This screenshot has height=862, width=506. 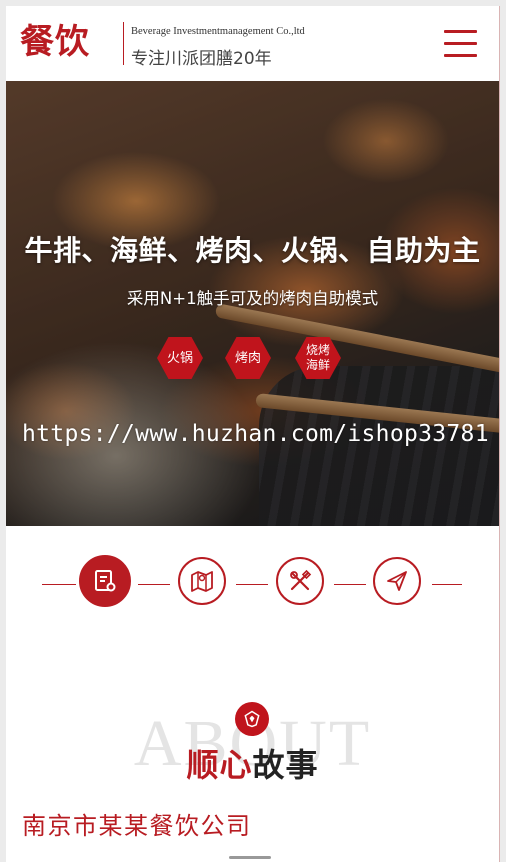 What do you see at coordinates (252, 298) in the screenshot?
I see `hero-subtitle: 采用N+1触手可及的烤肉自助模式` at bounding box center [252, 298].